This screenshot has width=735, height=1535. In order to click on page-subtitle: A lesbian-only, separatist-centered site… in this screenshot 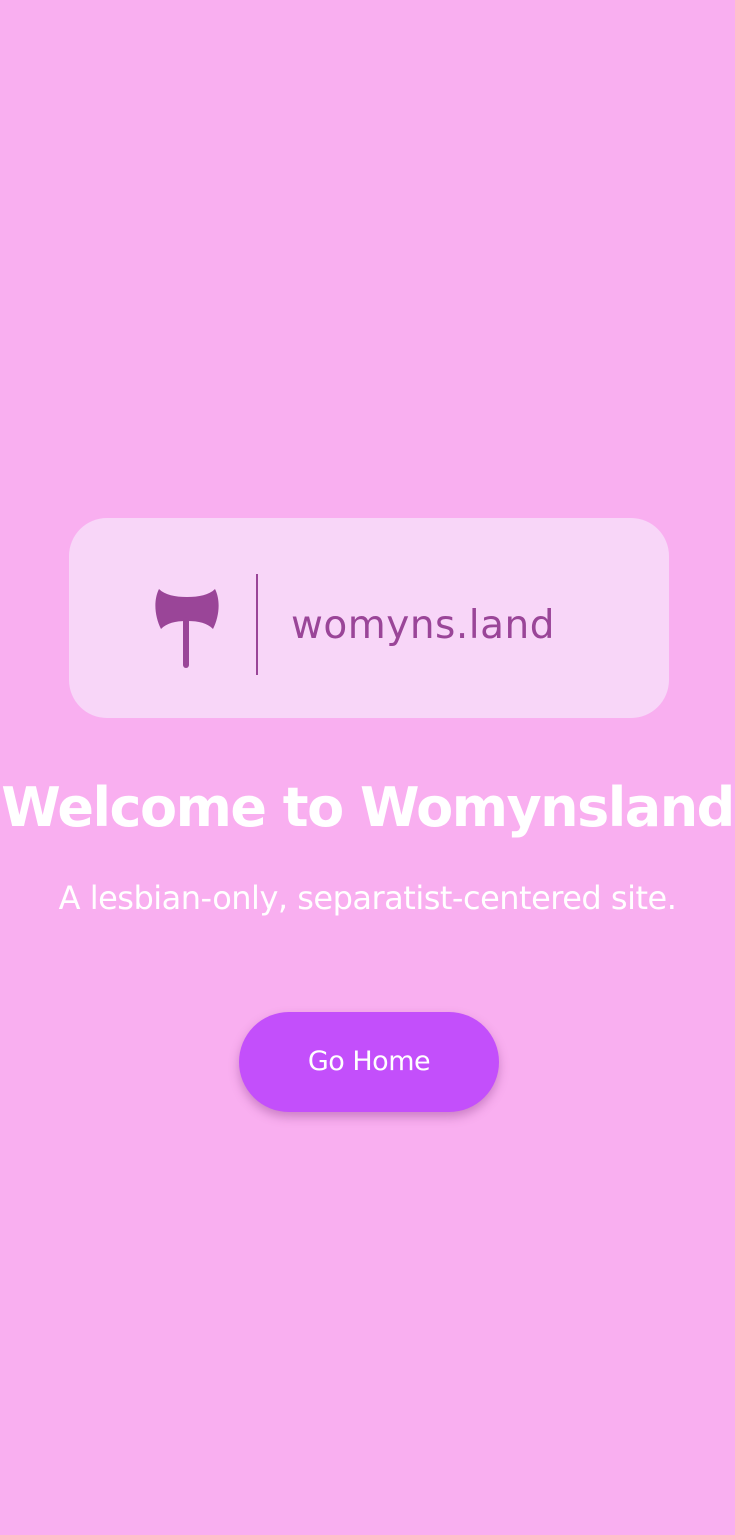, I will do `click(367, 898)`.